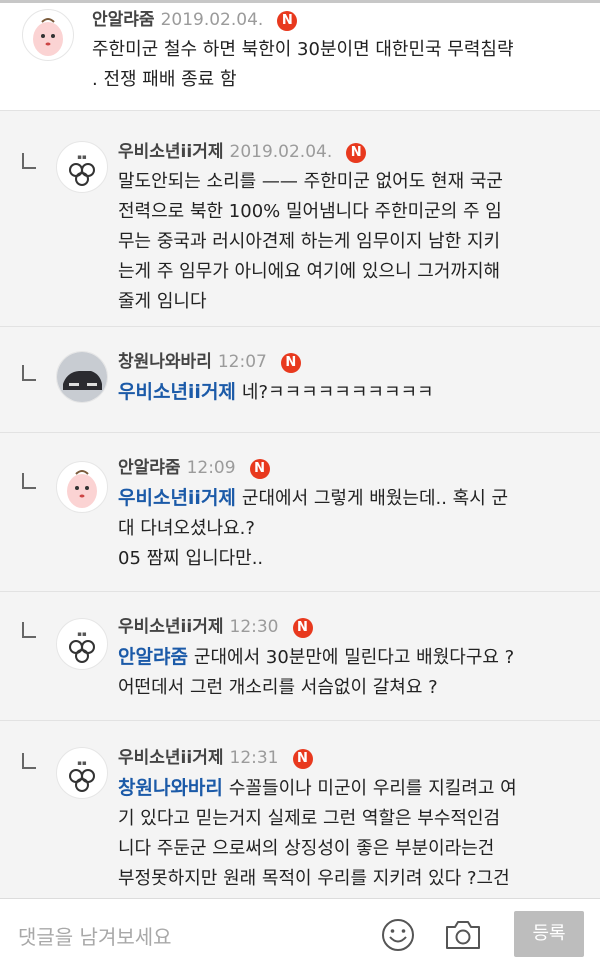  I want to click on comment-meta: 우비소년ii거제 2019.02.04. N, so click(242, 152).